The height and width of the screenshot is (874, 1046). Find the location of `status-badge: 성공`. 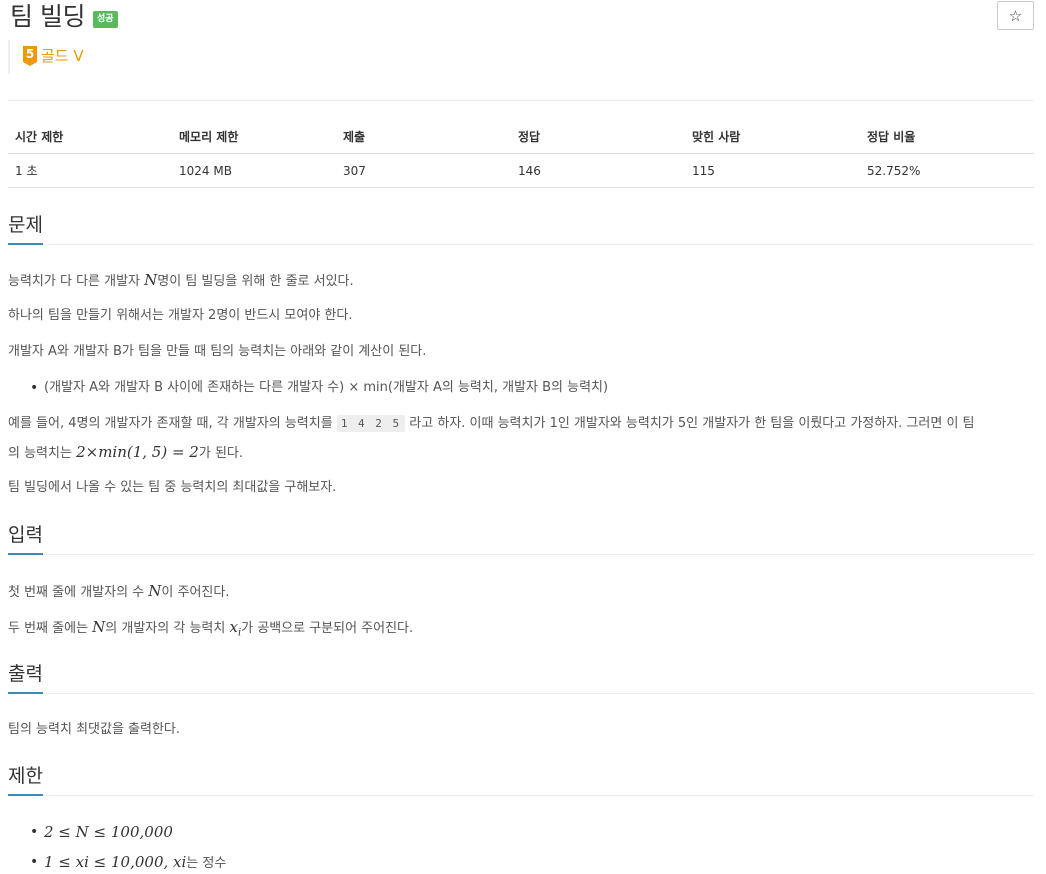

status-badge: 성공 is located at coordinates (105, 19).